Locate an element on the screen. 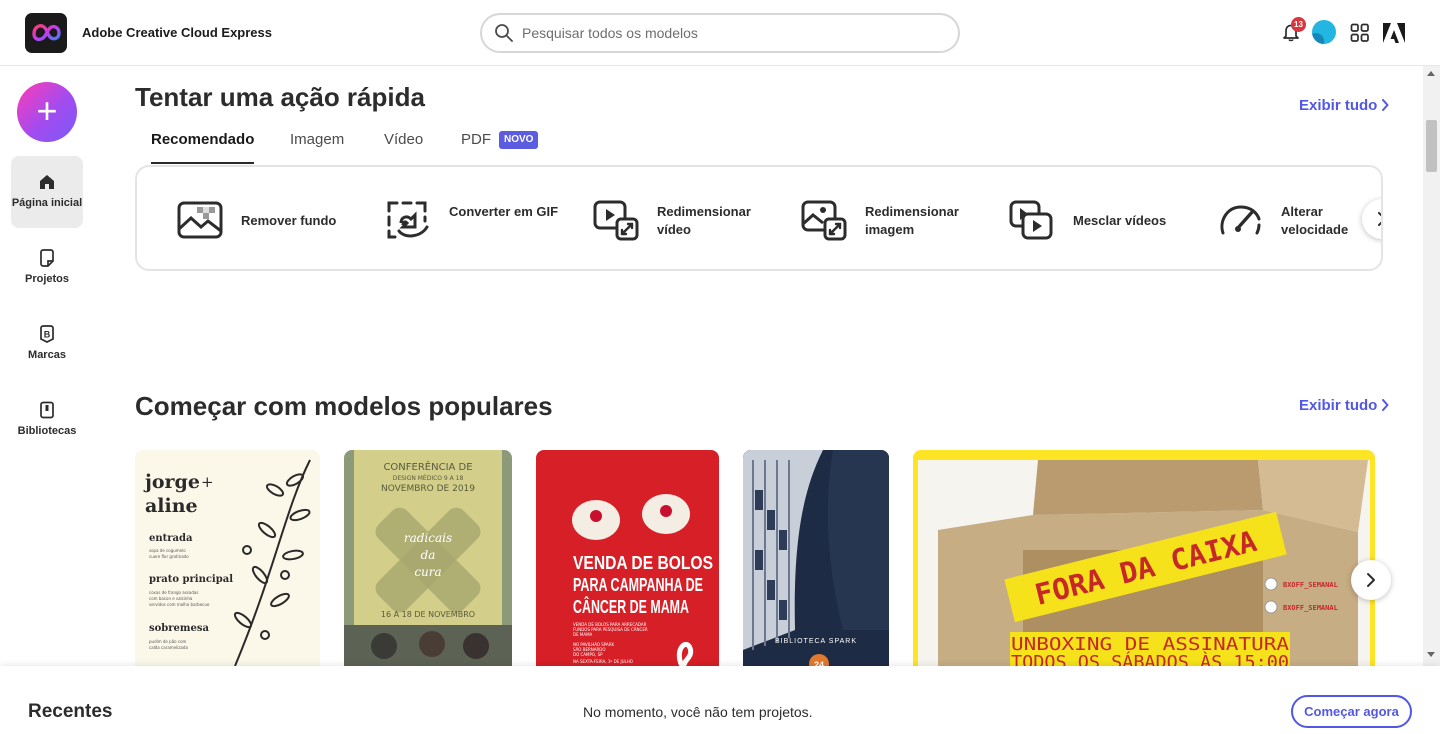  scrollbar-thumb is located at coordinates (1431, 146).